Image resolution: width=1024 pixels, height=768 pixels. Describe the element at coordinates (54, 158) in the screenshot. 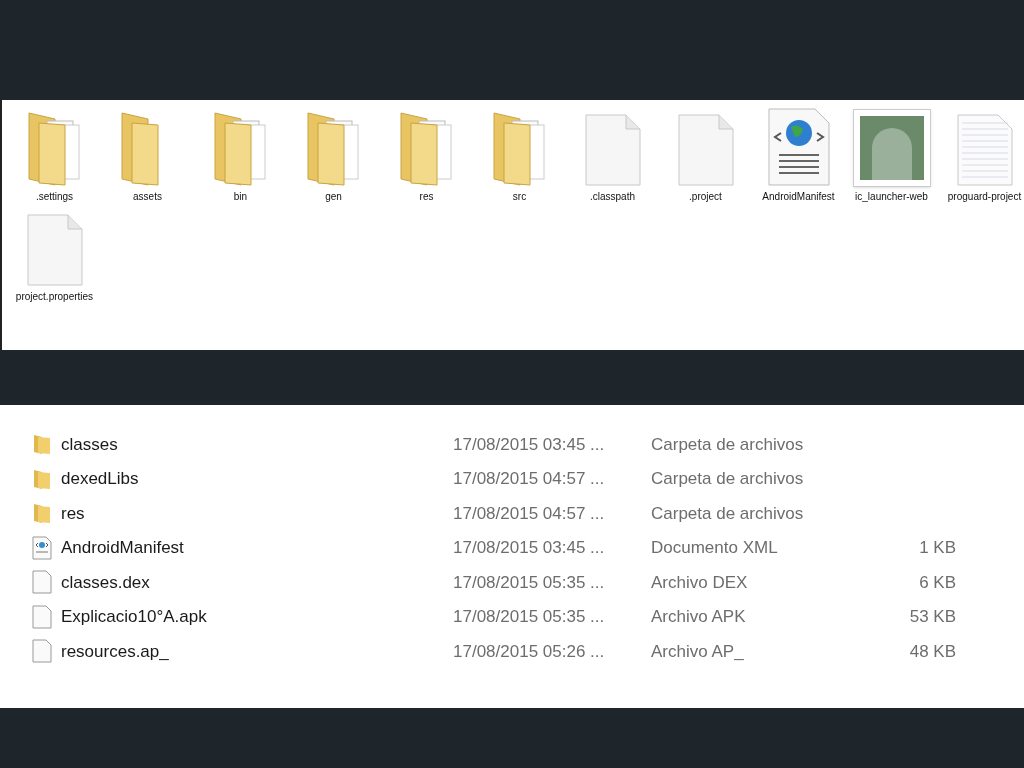

I see `file-item: .settings` at that location.